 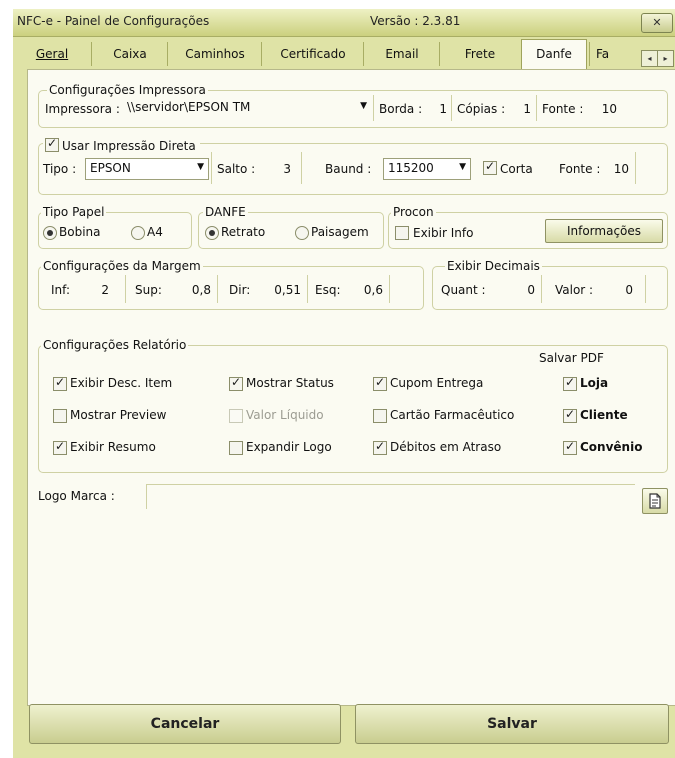 I want to click on borda-input: 1, so click(x=437, y=109).